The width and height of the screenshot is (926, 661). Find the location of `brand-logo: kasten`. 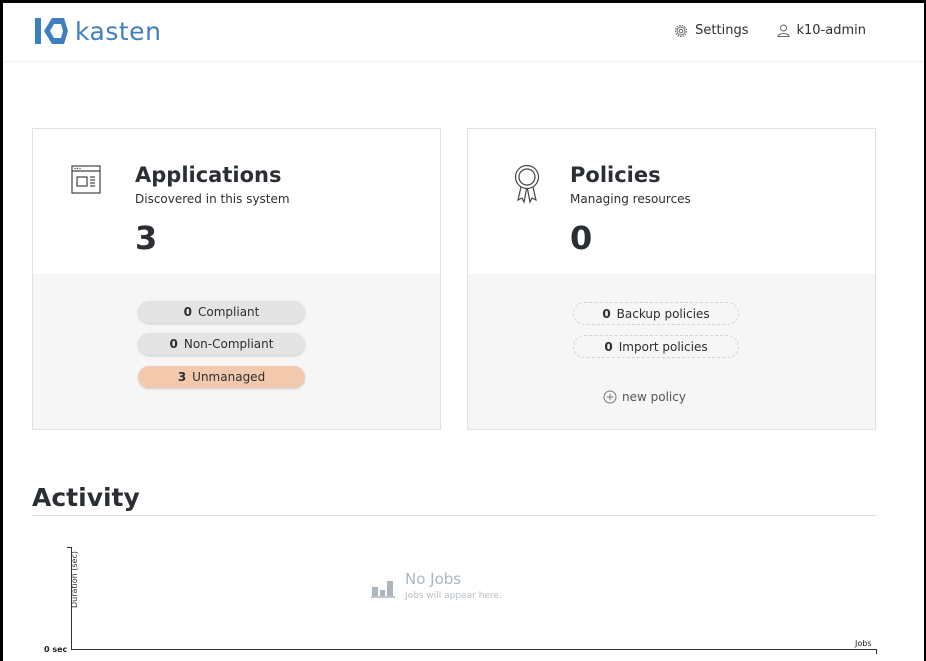

brand-logo: kasten is located at coordinates (97, 31).